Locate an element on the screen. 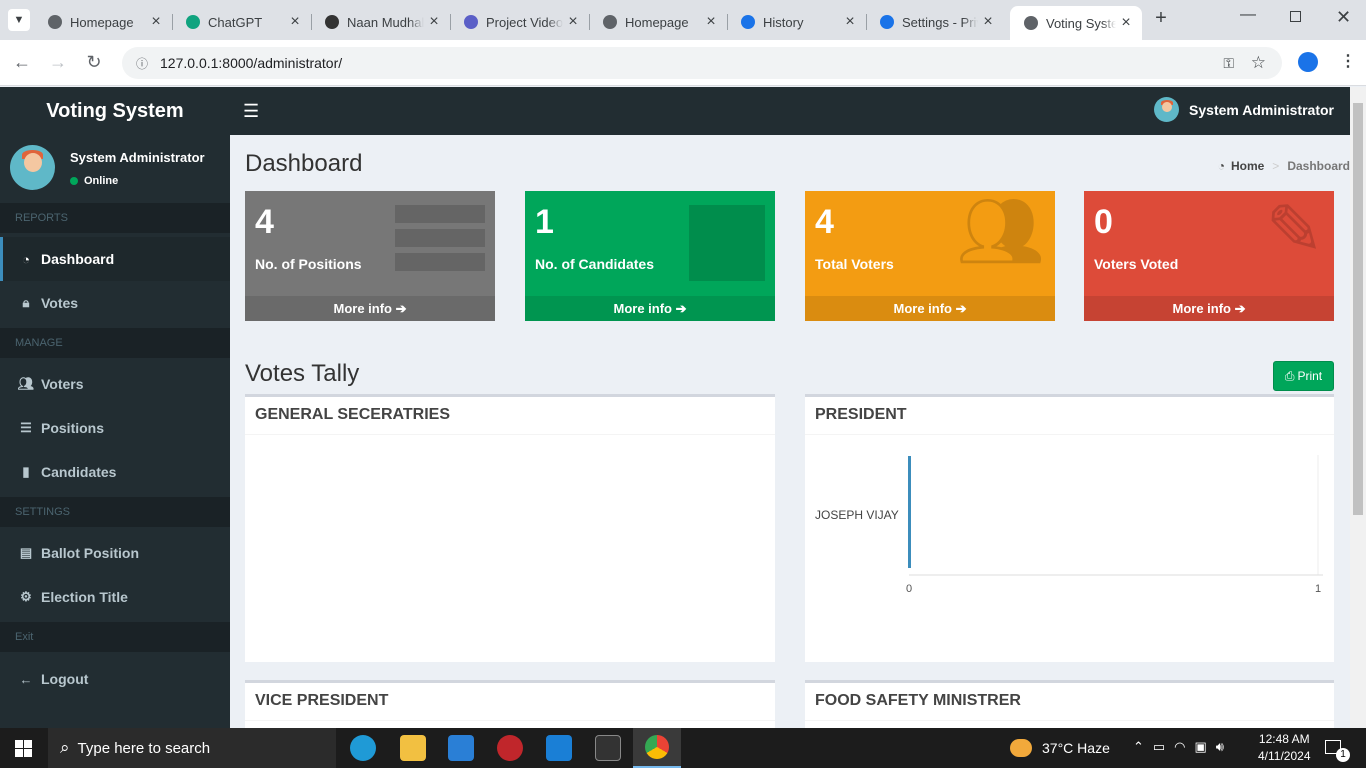  tray-icons: ⌃▭◠▣🔊︎ is located at coordinates (1183, 747).